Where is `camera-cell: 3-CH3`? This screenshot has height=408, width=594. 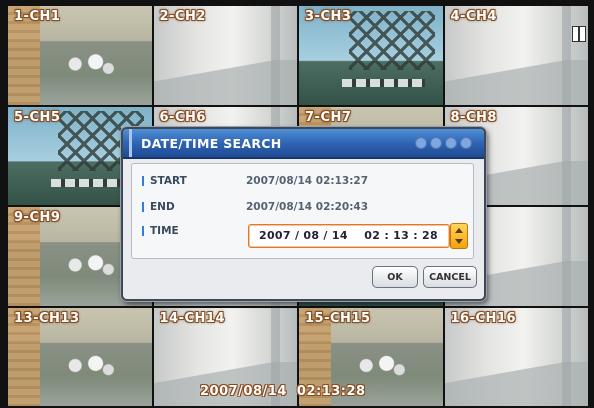
camera-cell: 3-CH3 is located at coordinates (371, 55).